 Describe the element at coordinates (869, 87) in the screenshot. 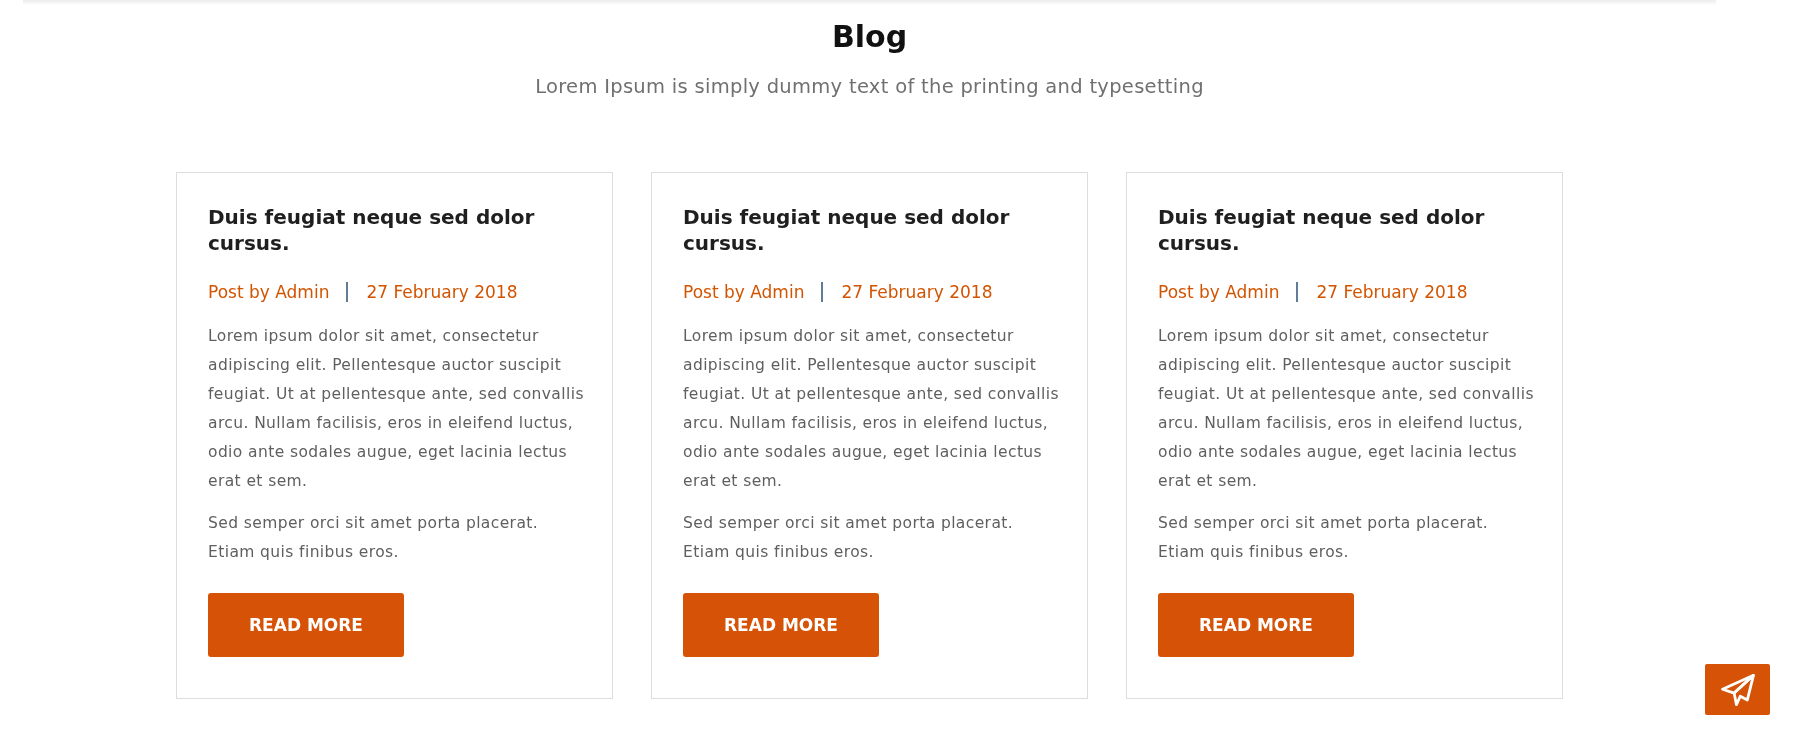

I see `section-subtitle: Lorem Ipsum is simply dummy text of the printing and typesetting` at that location.